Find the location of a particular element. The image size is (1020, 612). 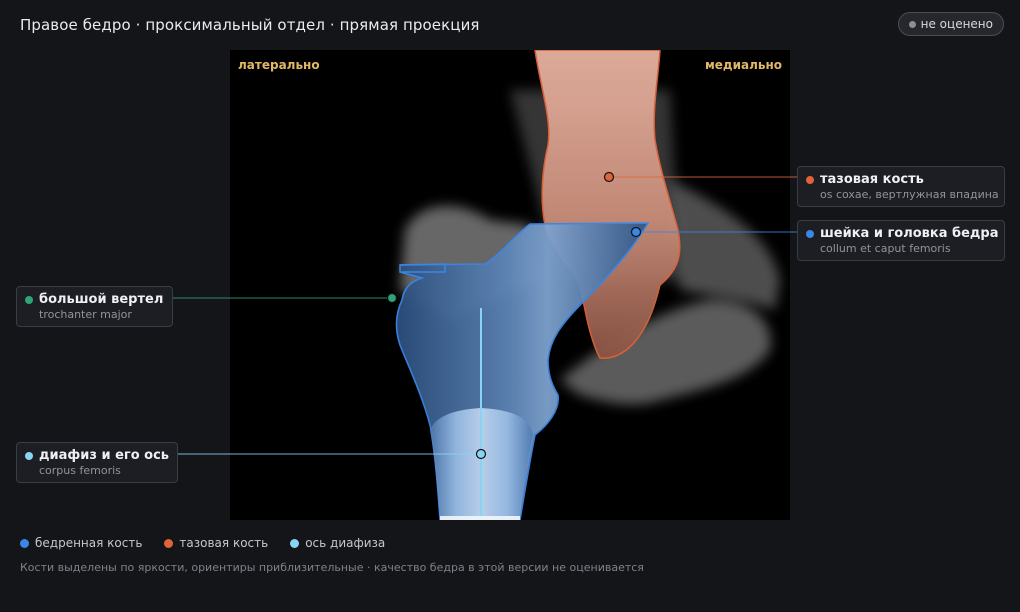

callout-neck-subtitle: collum et caput femoris is located at coordinates (885, 248).